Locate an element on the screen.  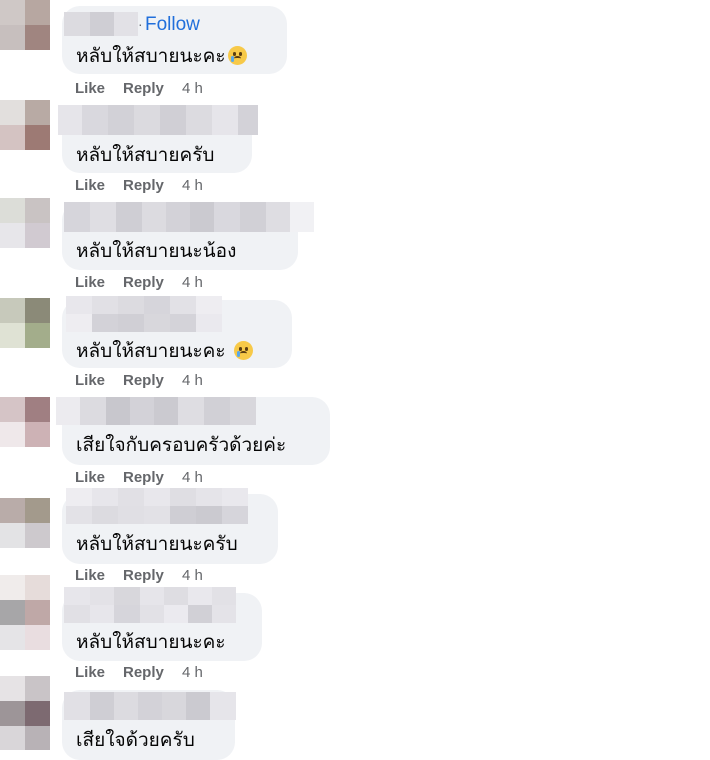
comment-text: เสียใจกับครอบครัวด้วยค่ะ is located at coordinates (181, 445).